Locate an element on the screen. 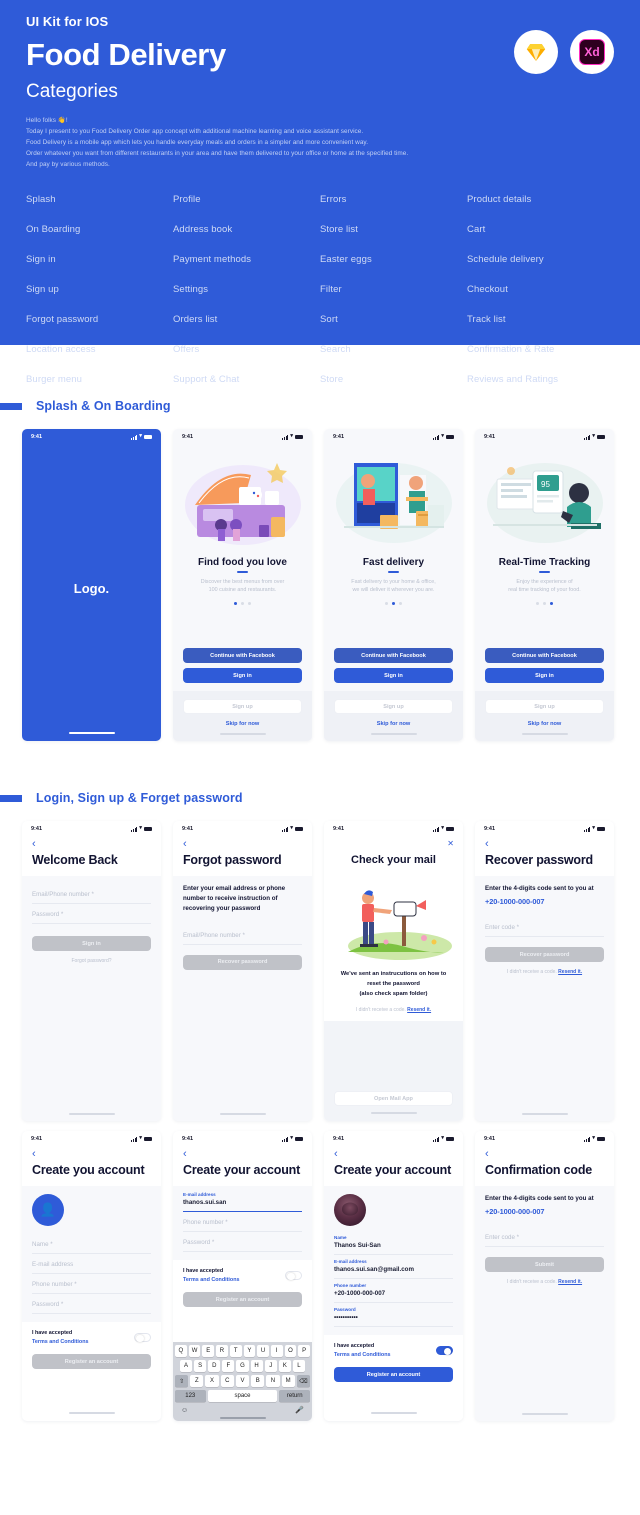  category-link: Reviews and Ratings is located at coordinates (540, 379).